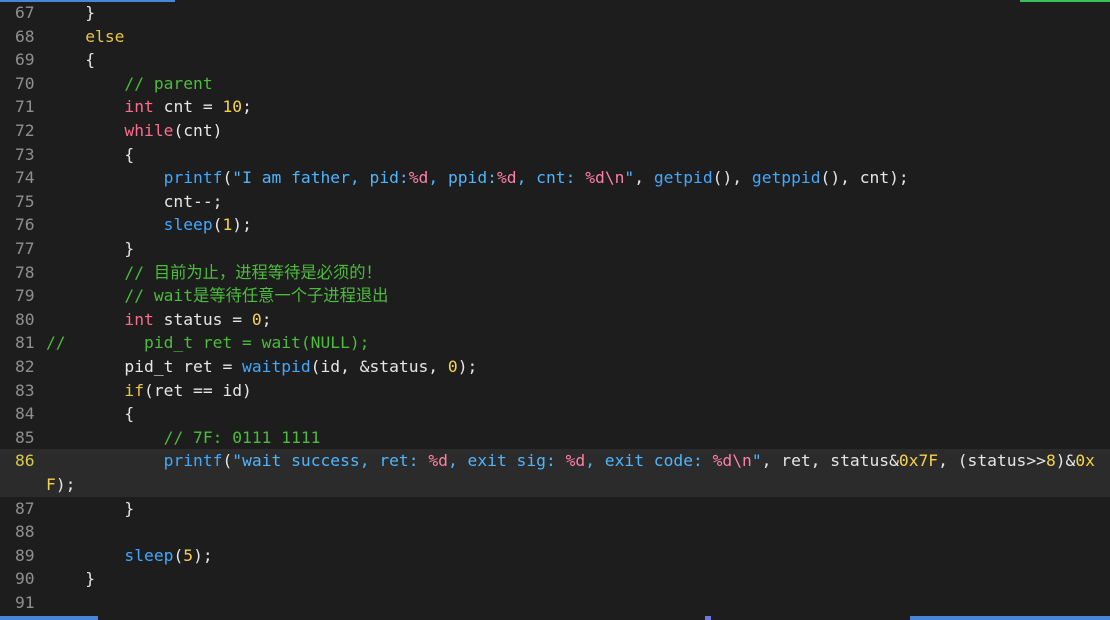 Image resolution: width=1110 pixels, height=620 pixels. Describe the element at coordinates (555, 13) in the screenshot. I see `code-line: 67 }` at that location.